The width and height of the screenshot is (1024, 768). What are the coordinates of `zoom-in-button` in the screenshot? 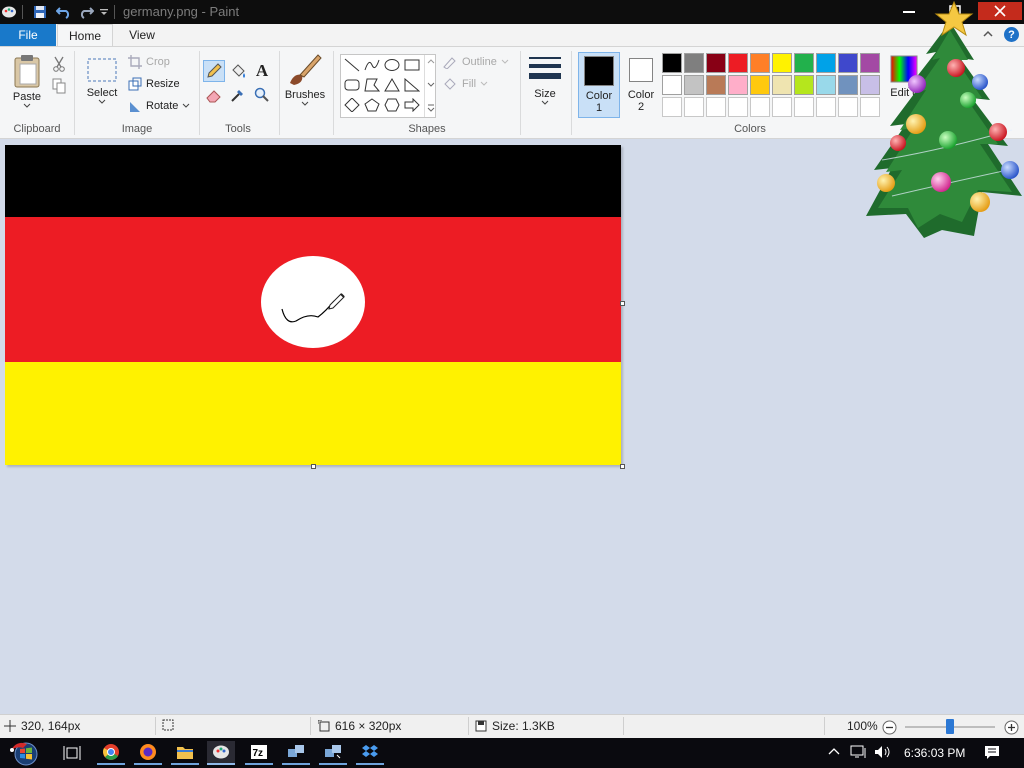 It's located at (1011, 729).